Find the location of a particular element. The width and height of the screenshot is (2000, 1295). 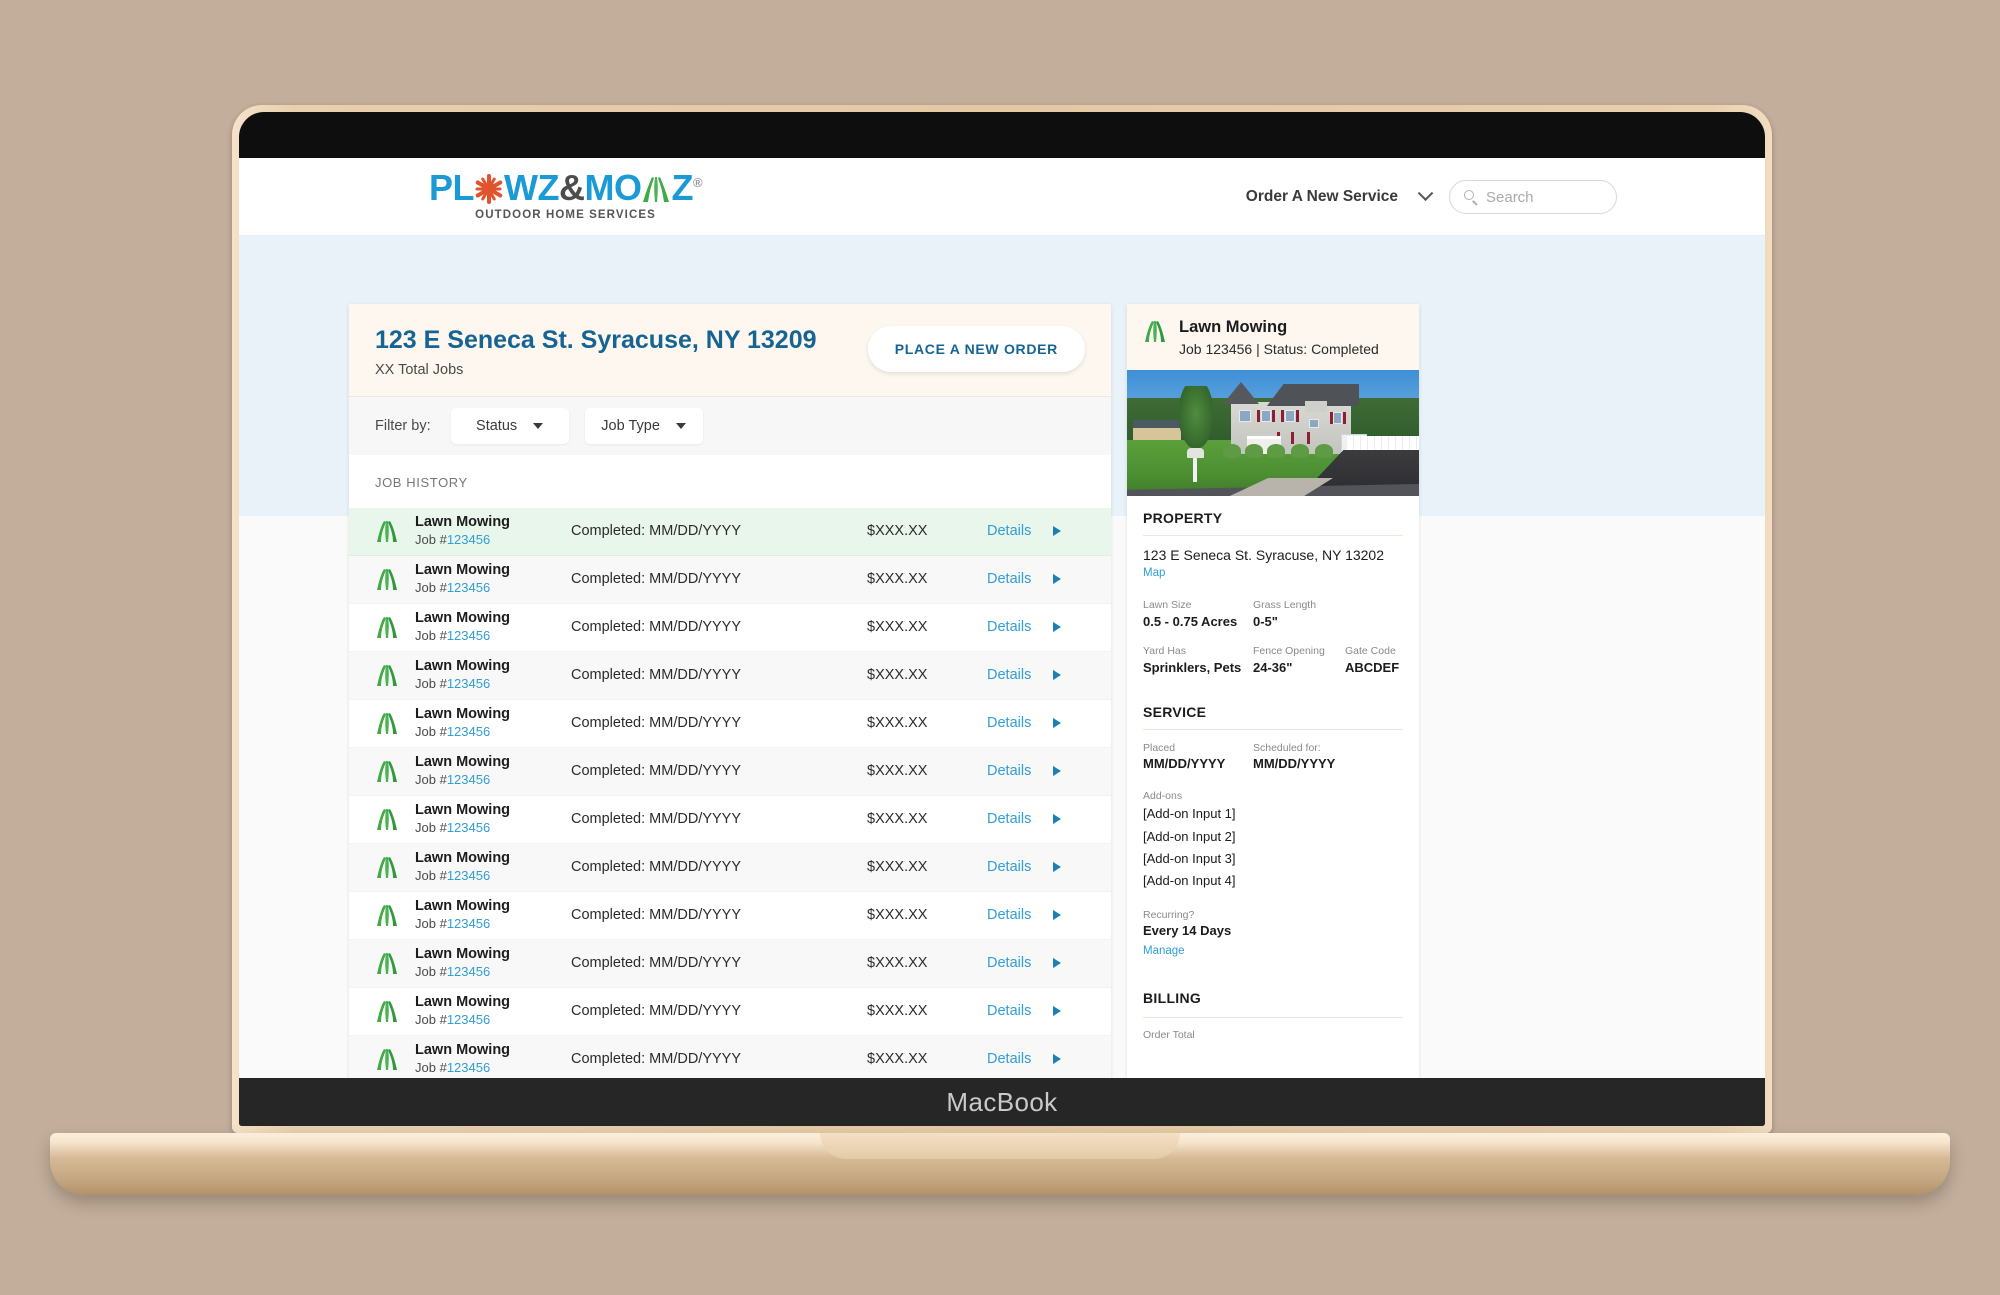

filter-bar: Filter by: Status Job Type is located at coordinates (730, 425).